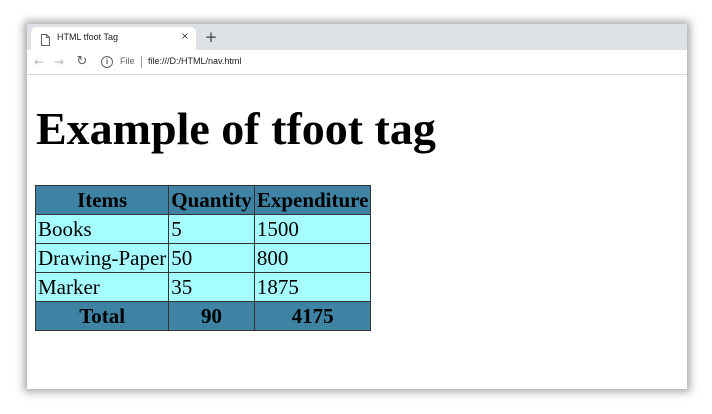 Image resolution: width=712 pixels, height=414 pixels. I want to click on tab-active: HTML tfoot Tag ×, so click(113, 38).